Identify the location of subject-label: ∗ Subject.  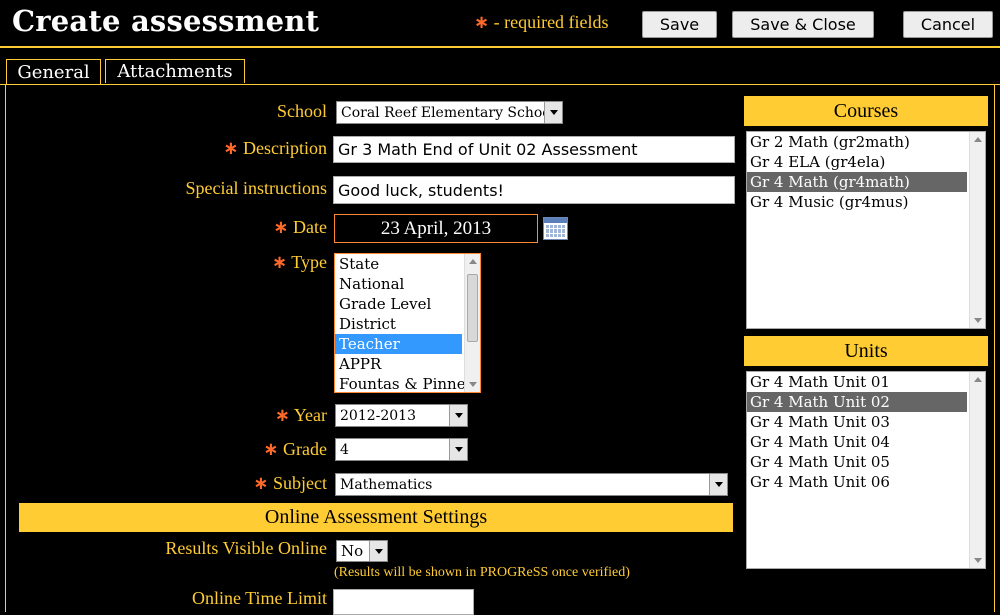
(290, 483).